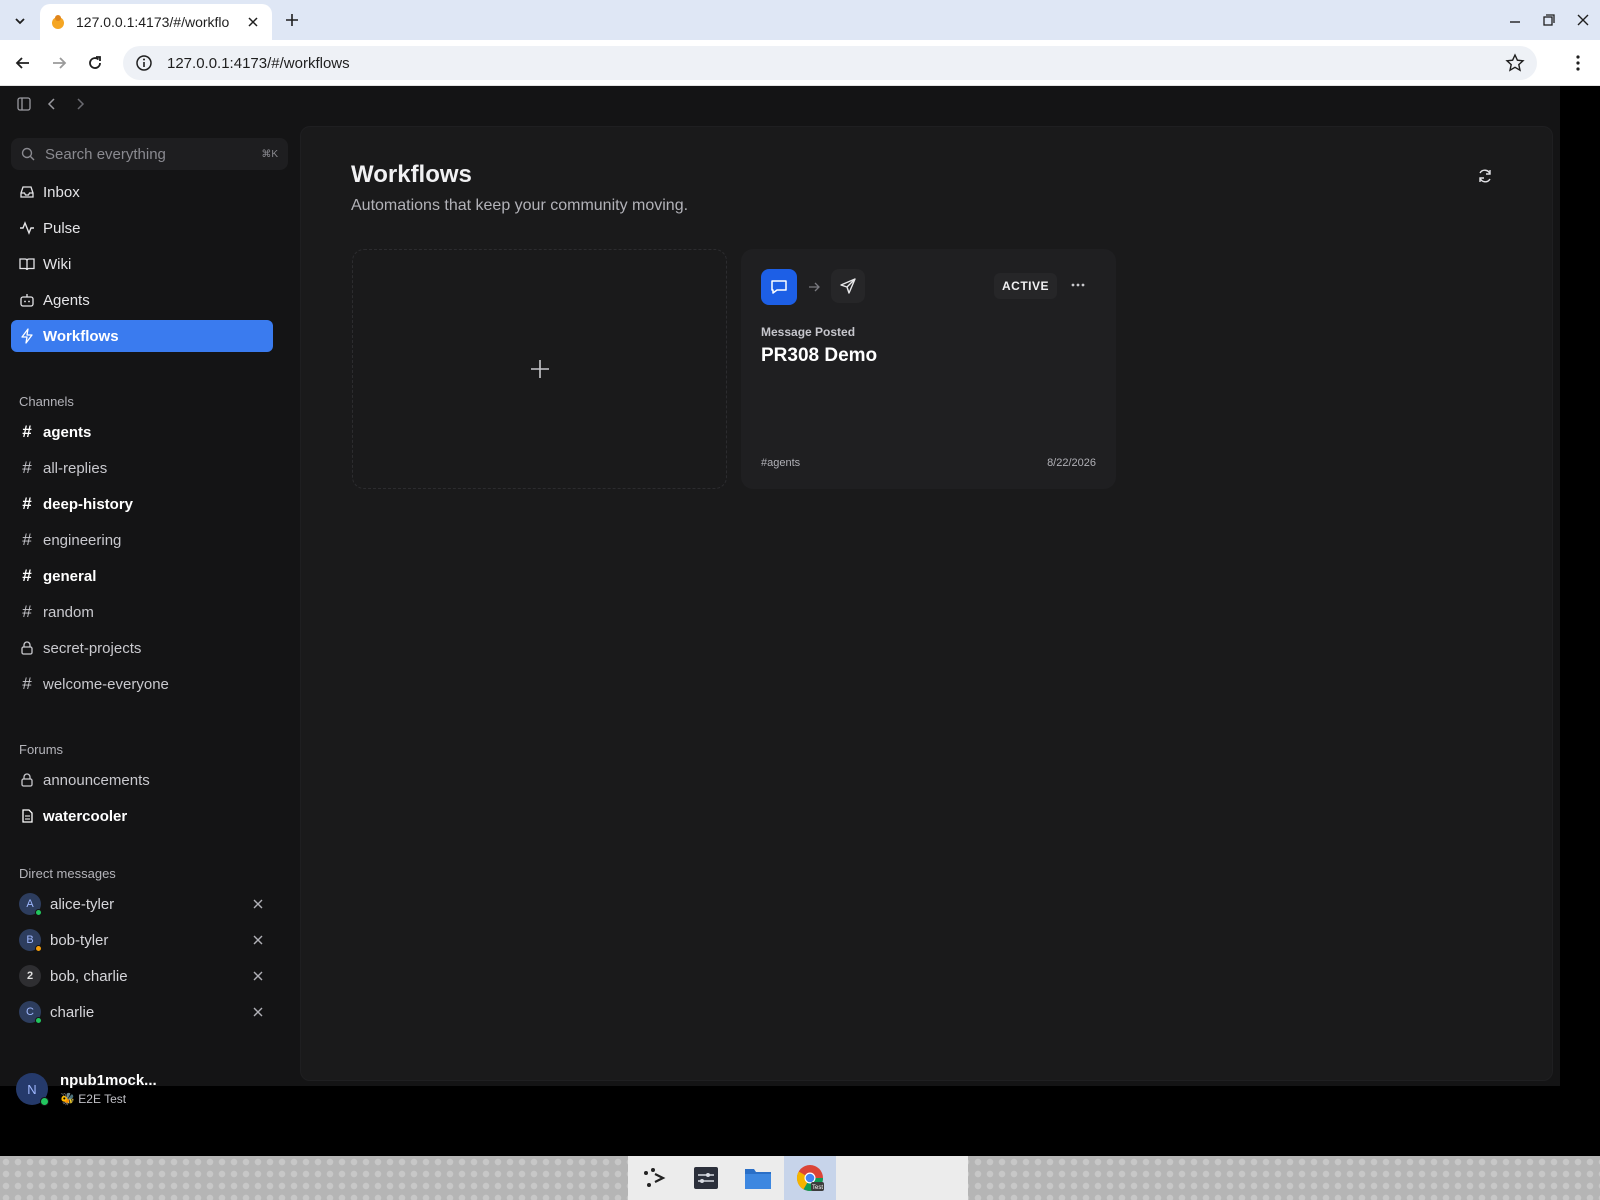 Image resolution: width=1600 pixels, height=1200 pixels. I want to click on search-shortcut: ⌘K, so click(269, 154).